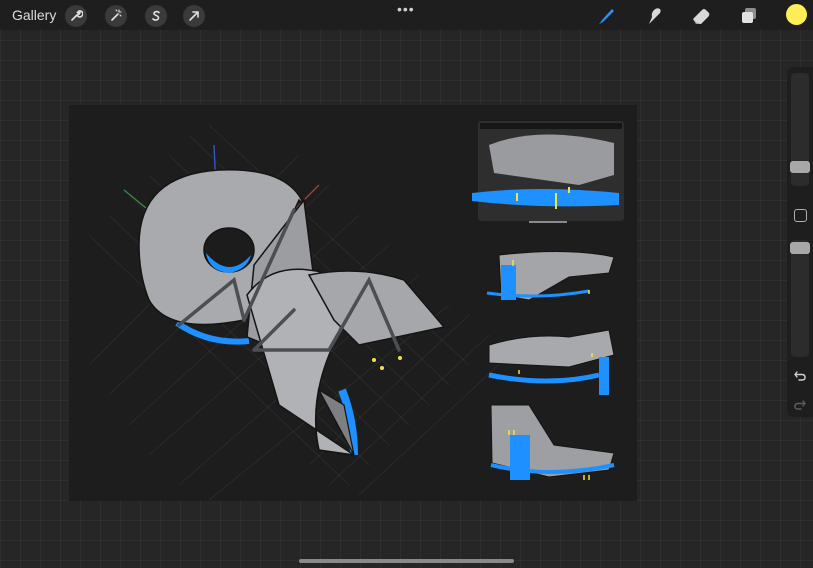 The width and height of the screenshot is (813, 568). What do you see at coordinates (701, 16) in the screenshot?
I see `eraser-icon` at bounding box center [701, 16].